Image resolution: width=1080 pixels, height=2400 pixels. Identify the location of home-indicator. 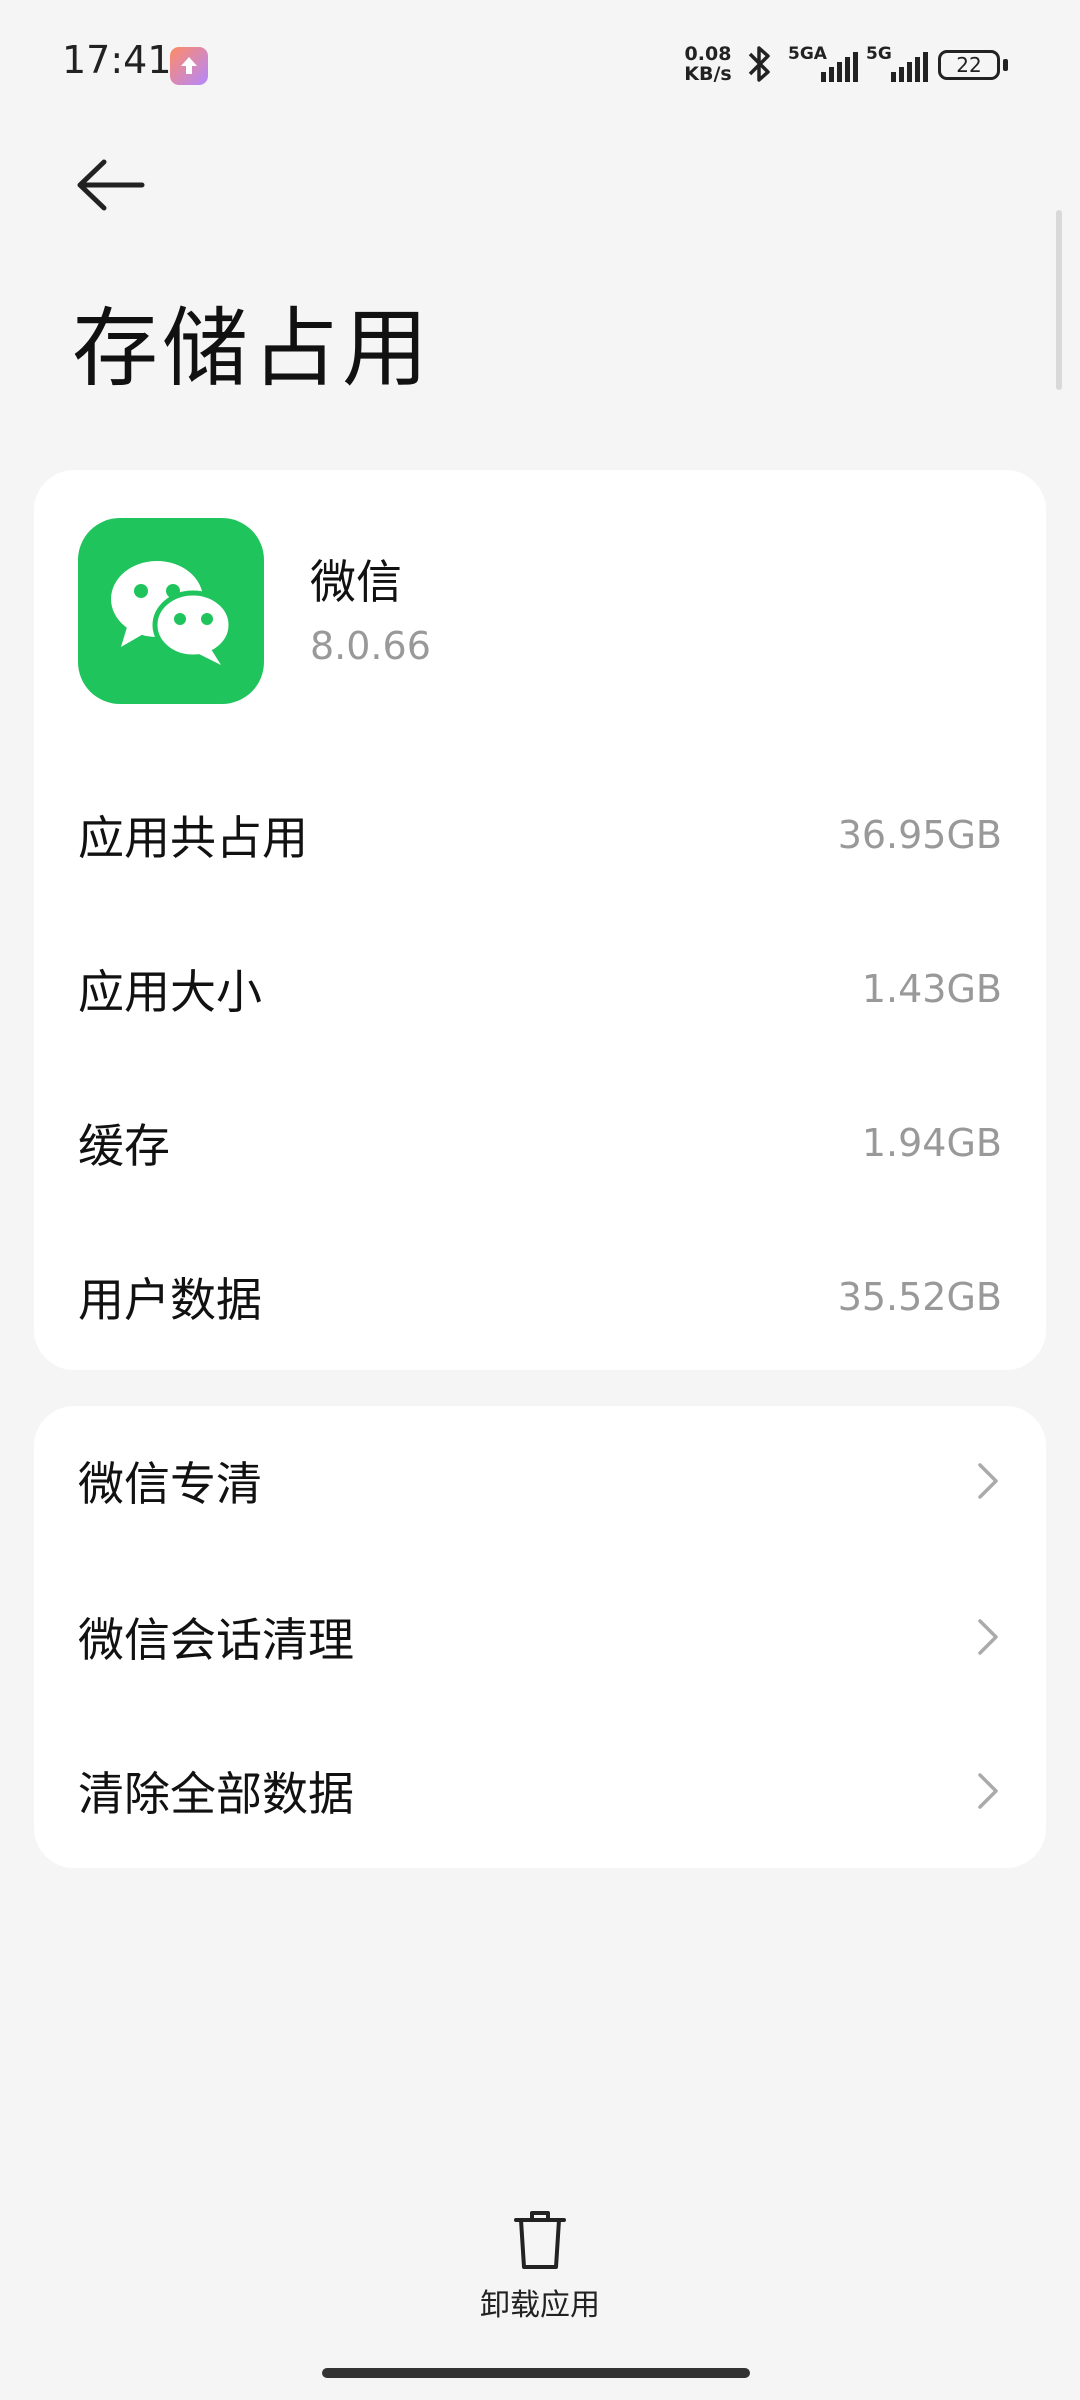
(536, 2373).